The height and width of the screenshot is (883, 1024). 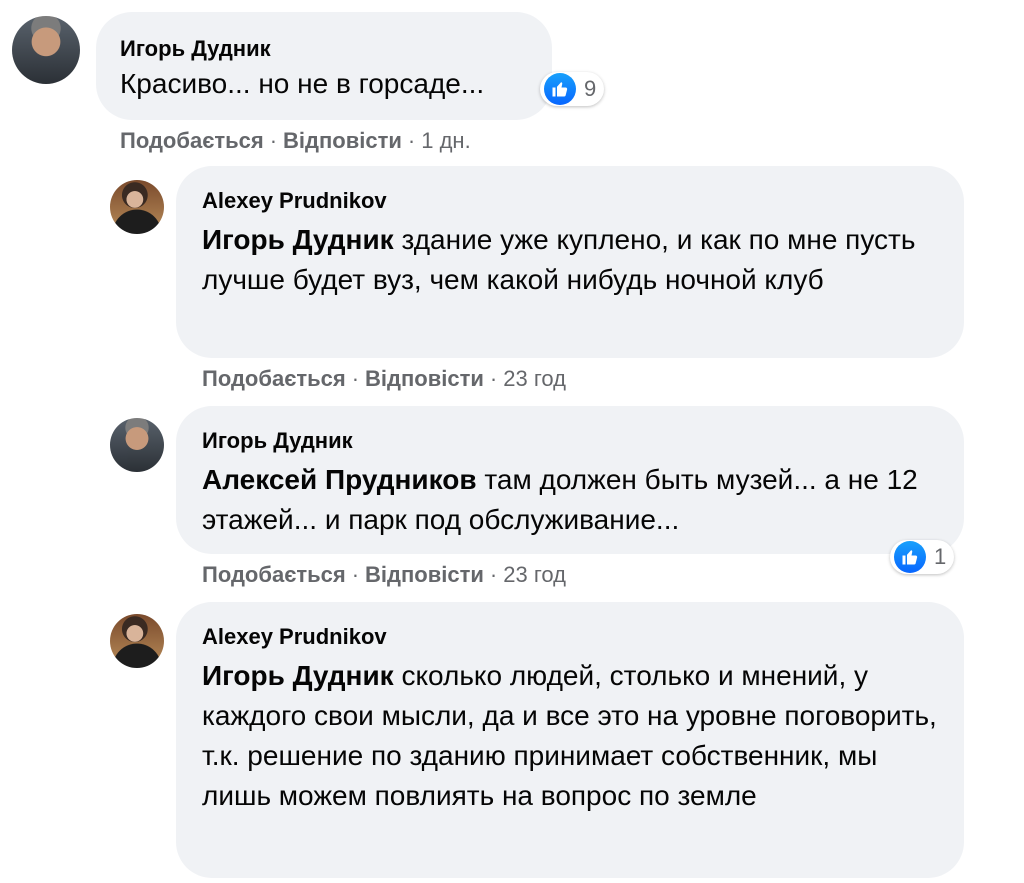 I want to click on reaction-summary: 1, so click(x=922, y=557).